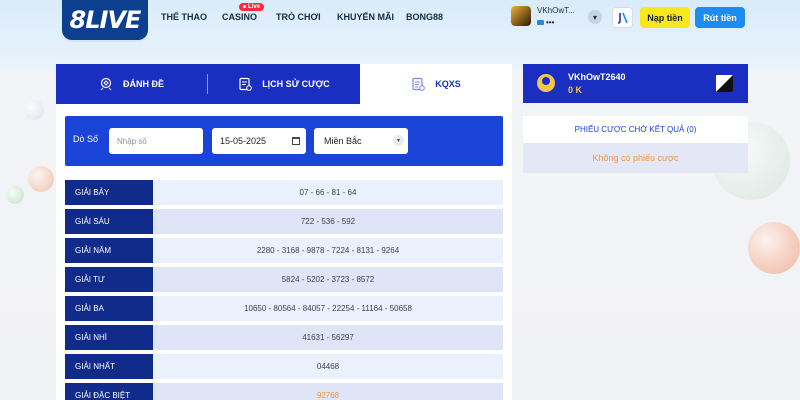 The image size is (800, 400). I want to click on lottery-tabs: ĐÁNH ĐỀ LỊCH SỬ CƯỢC KQXS, so click(284, 84).